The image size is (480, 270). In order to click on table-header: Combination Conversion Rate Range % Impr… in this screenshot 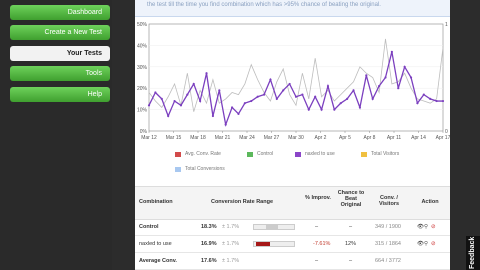, I will do `click(292, 203)`.